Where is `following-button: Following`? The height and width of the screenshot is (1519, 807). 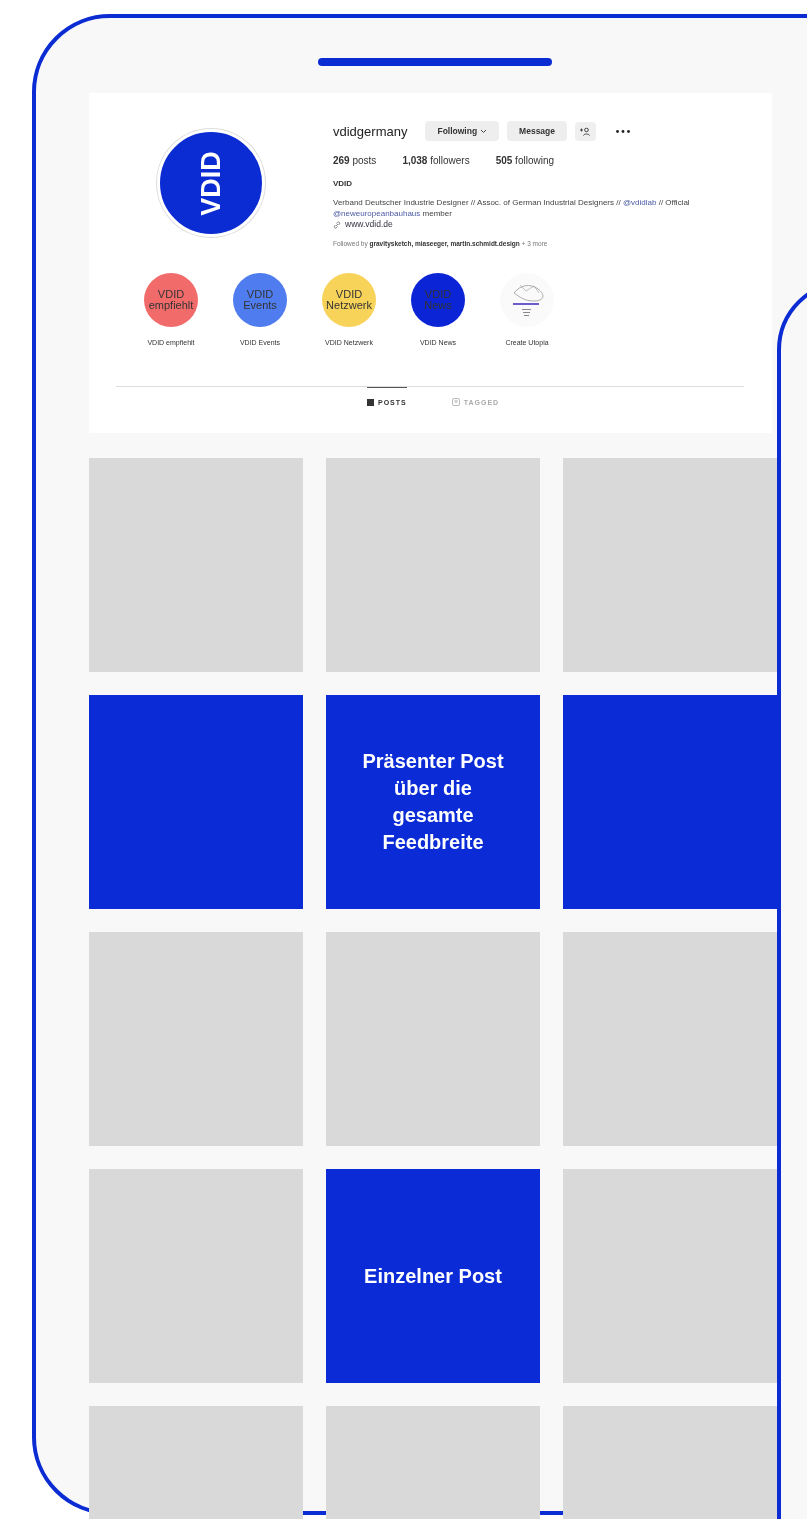 following-button: Following is located at coordinates (462, 131).